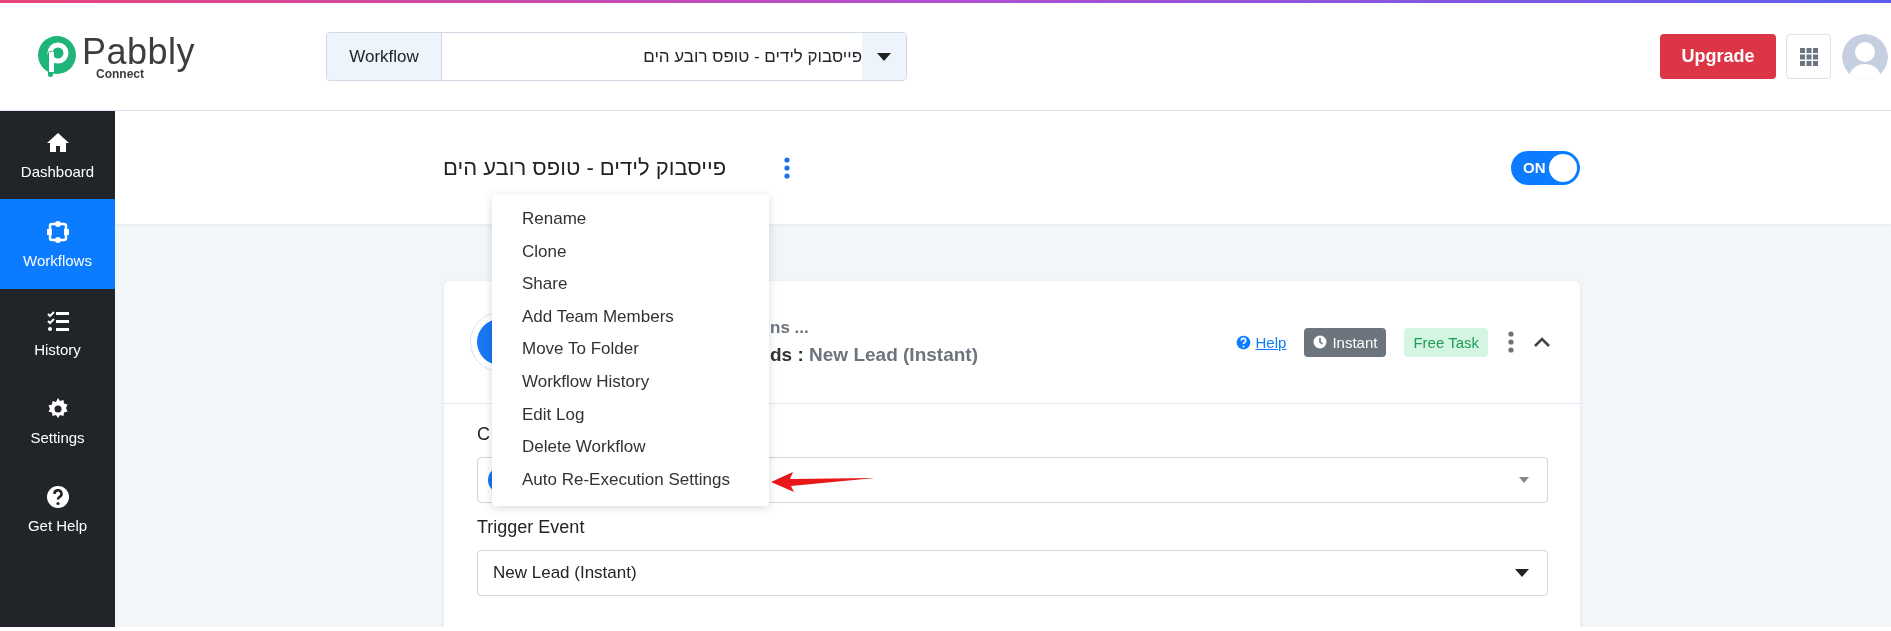 This screenshot has height=631, width=1891. Describe the element at coordinates (1320, 342) in the screenshot. I see `clock-icon` at that location.